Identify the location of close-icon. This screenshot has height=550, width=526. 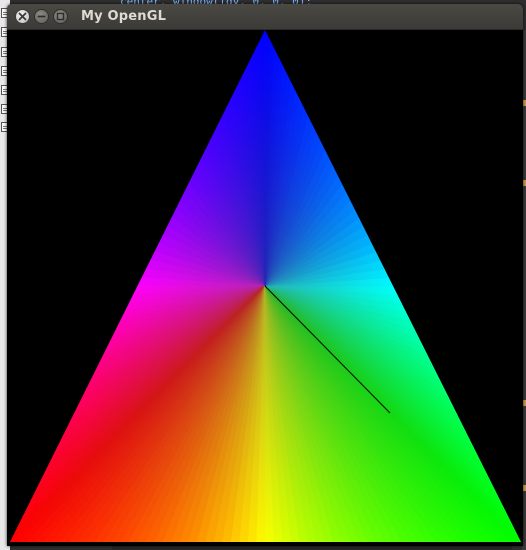
(22, 16).